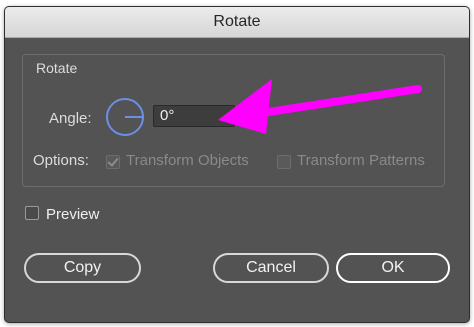 Image resolution: width=474 pixels, height=327 pixels. Describe the element at coordinates (70, 118) in the screenshot. I see `angle-label: Angle:` at that location.